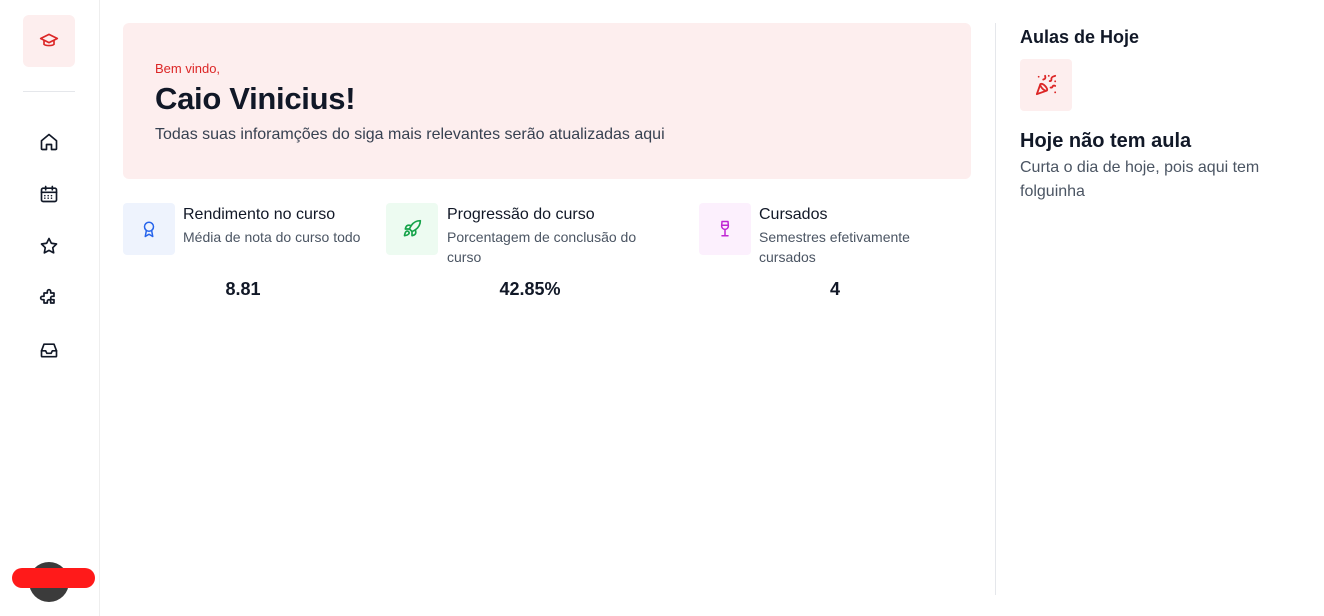 This screenshot has width=1324, height=616. I want to click on sidebar, so click(50, 308).